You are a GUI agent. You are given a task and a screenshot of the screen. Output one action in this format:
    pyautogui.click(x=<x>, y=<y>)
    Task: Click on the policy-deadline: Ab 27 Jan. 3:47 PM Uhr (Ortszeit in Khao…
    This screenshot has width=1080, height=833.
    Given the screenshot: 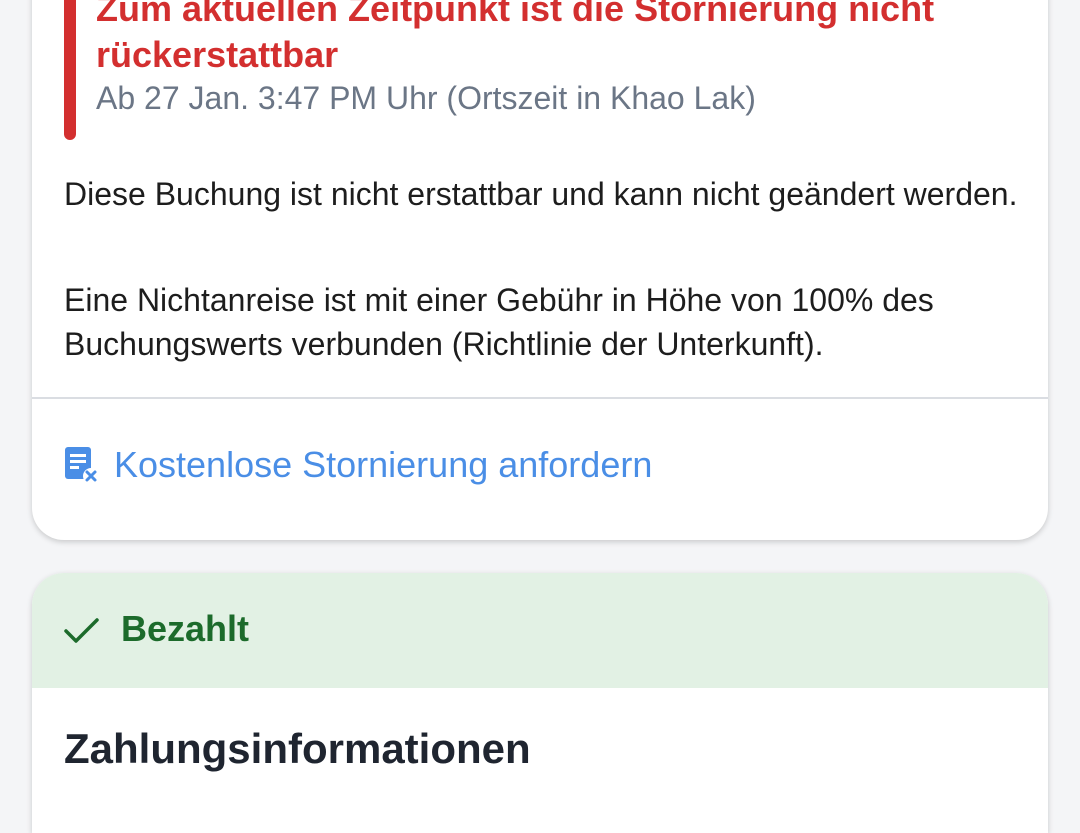 What is the action you would take?
    pyautogui.click(x=426, y=98)
    